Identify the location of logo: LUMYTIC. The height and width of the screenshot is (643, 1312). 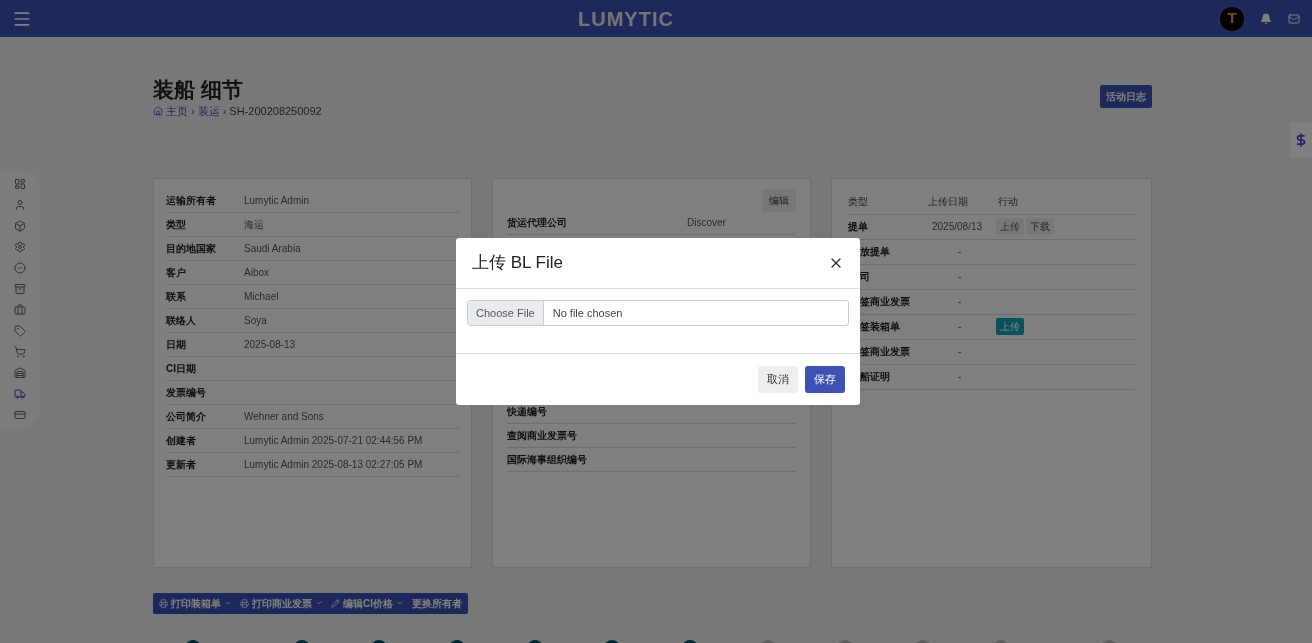
(626, 19).